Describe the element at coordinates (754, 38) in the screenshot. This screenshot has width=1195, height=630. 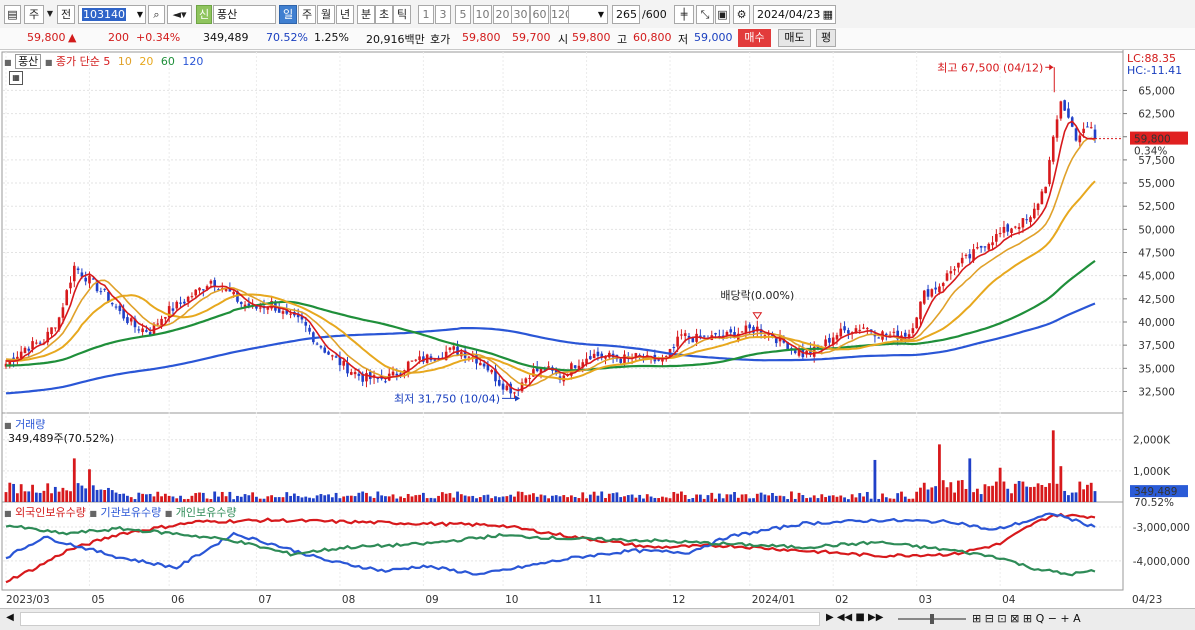
I see `buy-button: 매수` at that location.